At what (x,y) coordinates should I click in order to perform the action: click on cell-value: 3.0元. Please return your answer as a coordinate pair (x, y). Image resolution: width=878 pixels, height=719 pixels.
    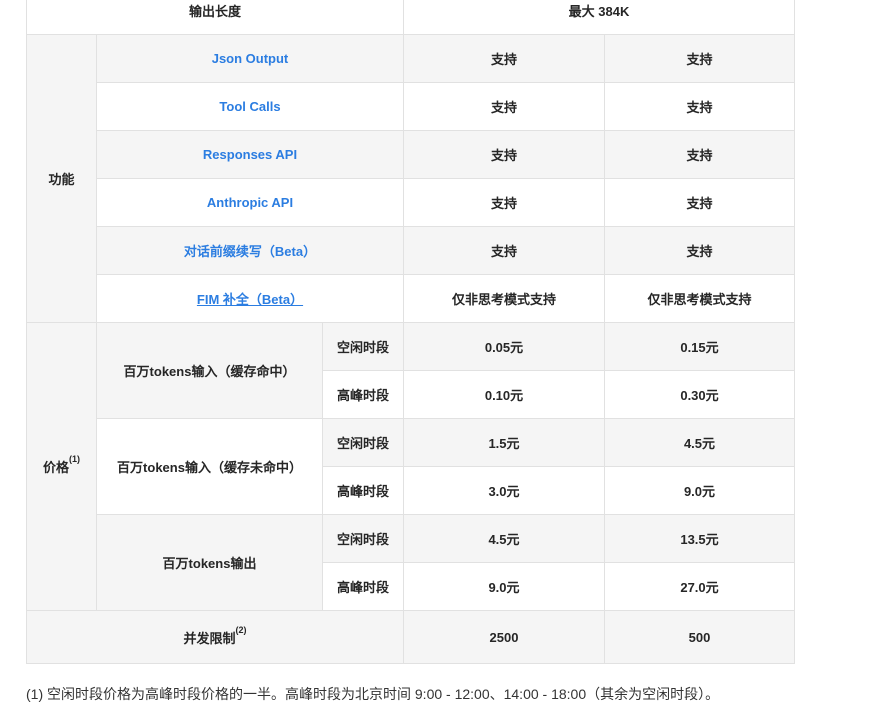
    Looking at the image, I should click on (504, 490).